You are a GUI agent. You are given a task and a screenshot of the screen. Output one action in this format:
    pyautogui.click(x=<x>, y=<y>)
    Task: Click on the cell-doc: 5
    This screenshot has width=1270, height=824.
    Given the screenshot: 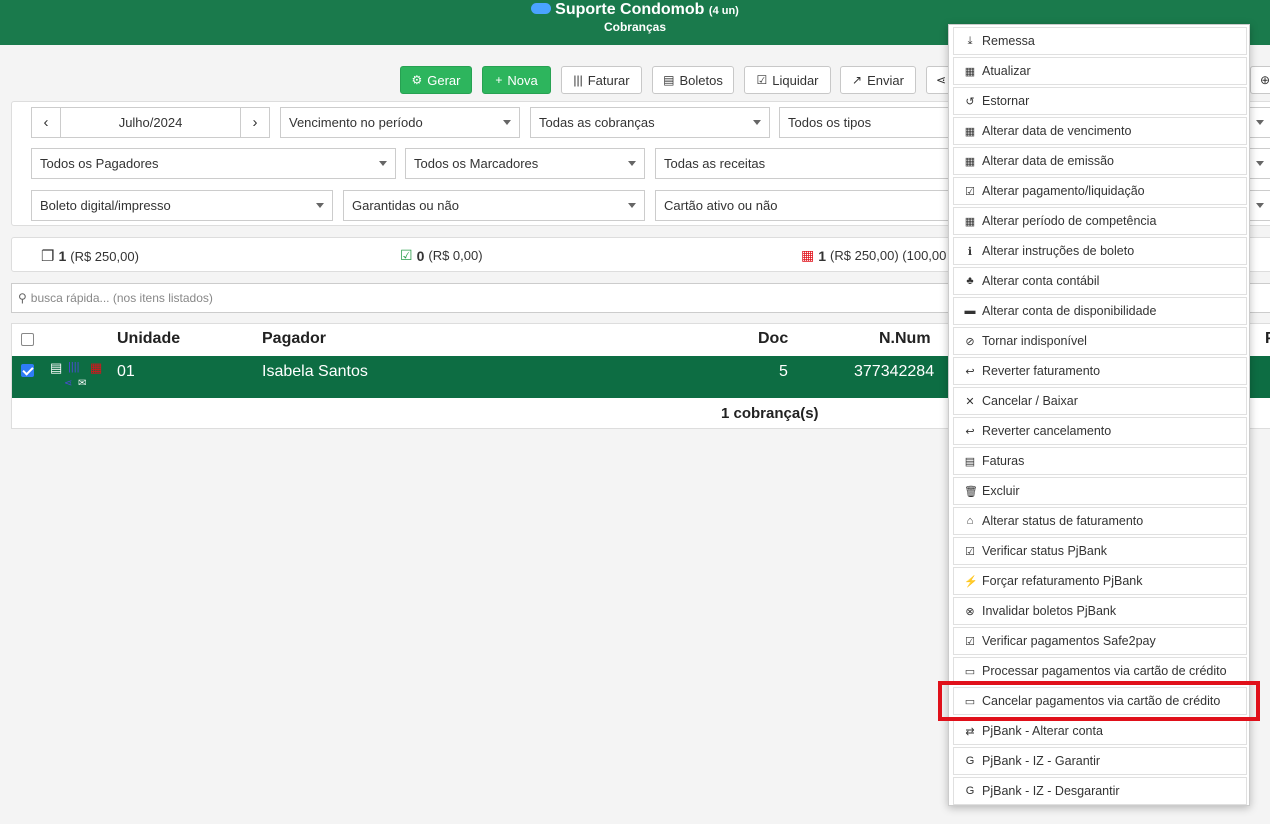 What is the action you would take?
    pyautogui.click(x=783, y=371)
    